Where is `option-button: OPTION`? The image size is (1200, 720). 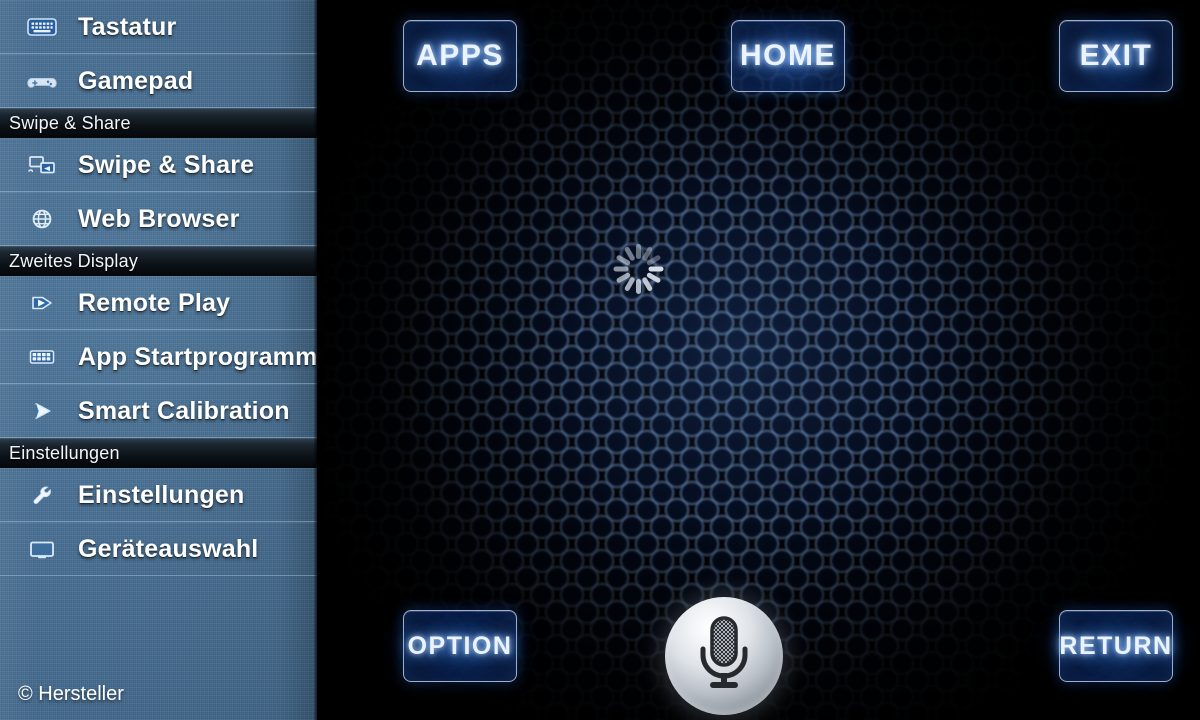
option-button: OPTION is located at coordinates (460, 646).